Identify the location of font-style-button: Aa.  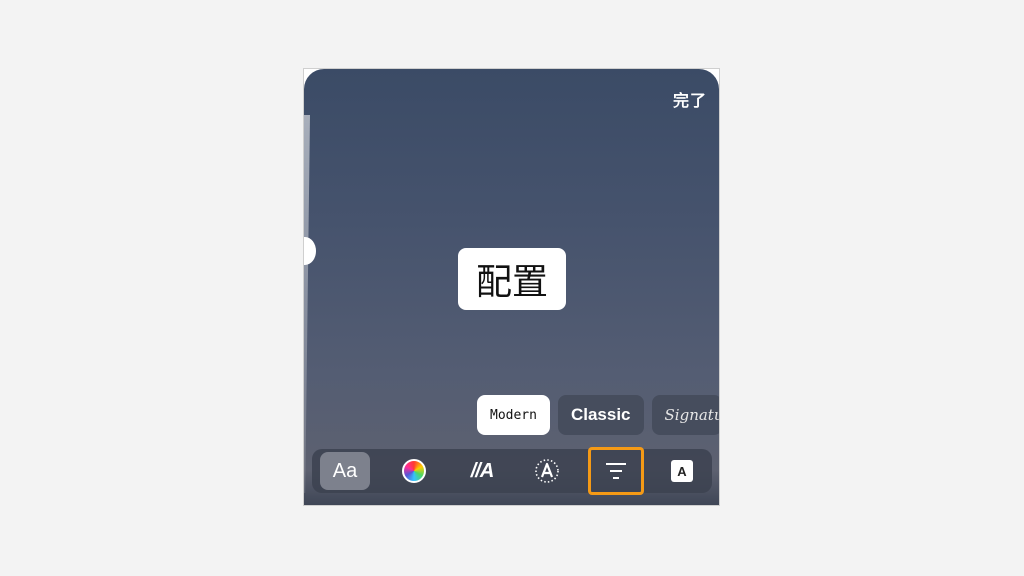
(345, 471).